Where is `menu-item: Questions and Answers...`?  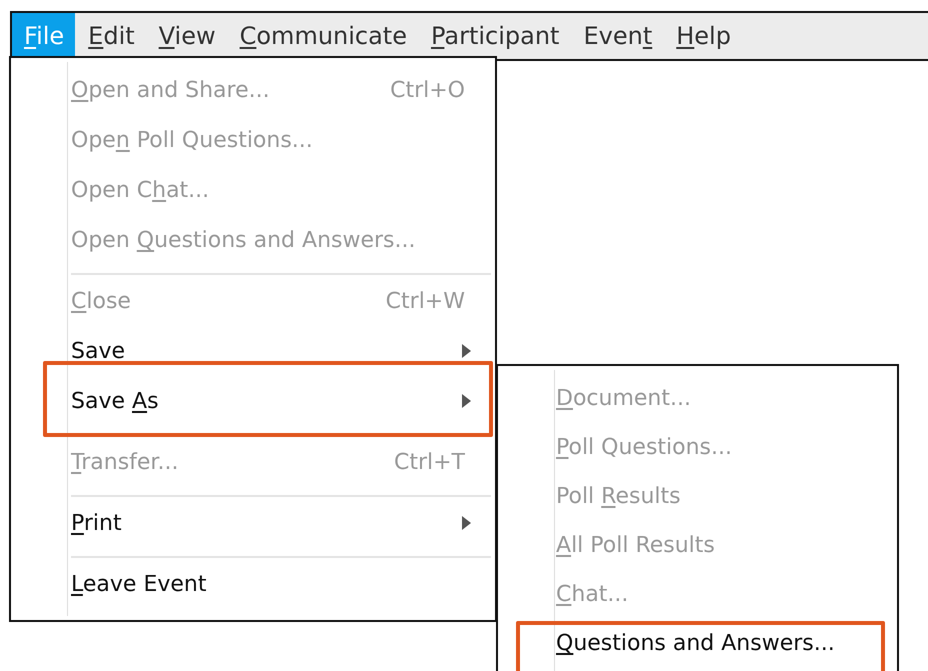
menu-item: Questions and Answers... is located at coordinates (697, 643).